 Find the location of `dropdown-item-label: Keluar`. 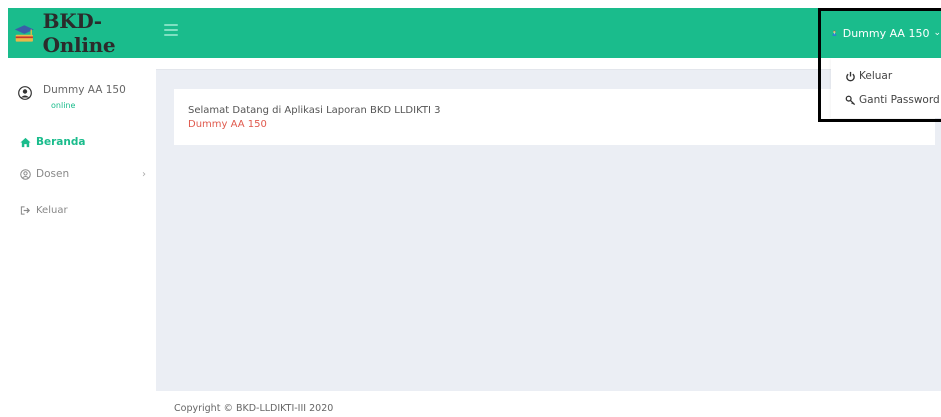

dropdown-item-label: Keluar is located at coordinates (876, 76).